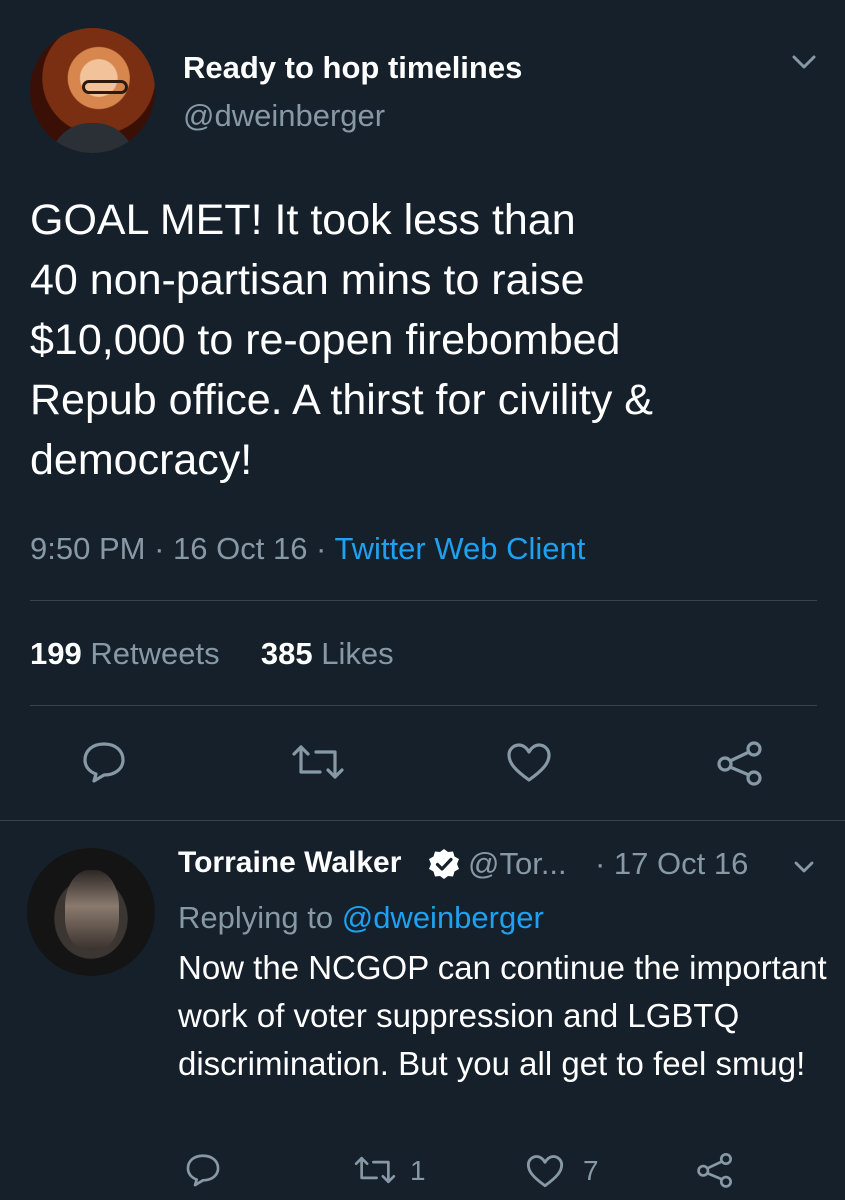 The width and height of the screenshot is (845, 1200). I want to click on verified-badge-icon, so click(444, 864).